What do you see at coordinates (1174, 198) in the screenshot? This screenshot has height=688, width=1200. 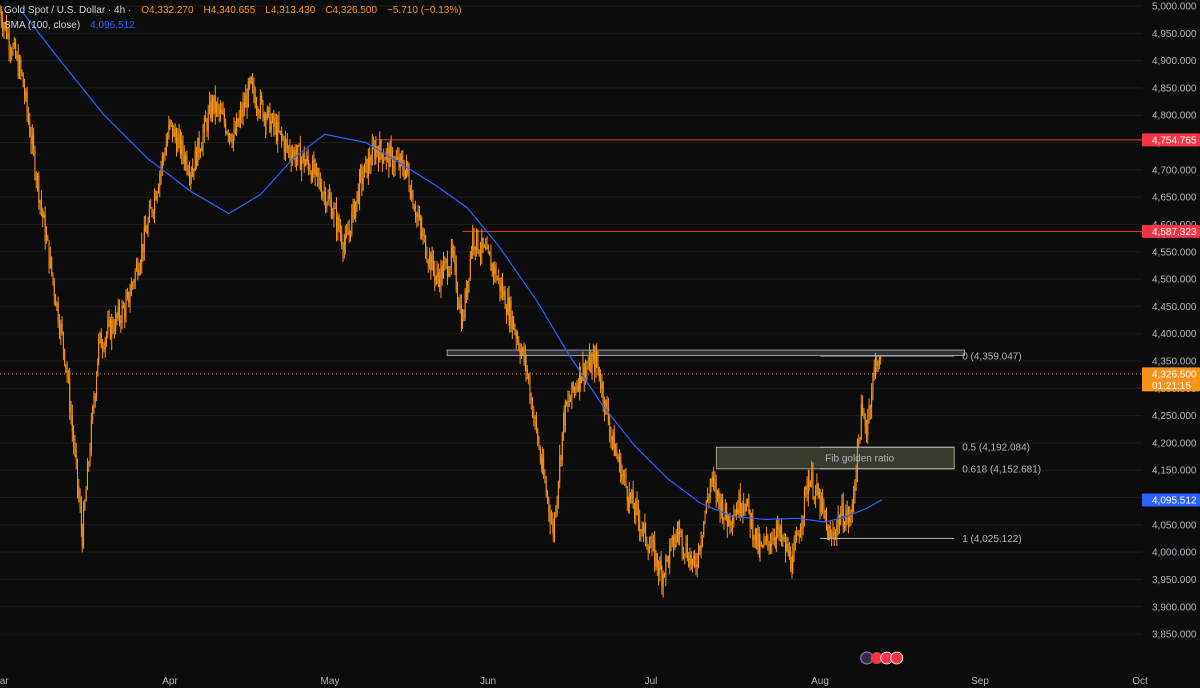 I see `y-tick-label: 4,650.000` at bounding box center [1174, 198].